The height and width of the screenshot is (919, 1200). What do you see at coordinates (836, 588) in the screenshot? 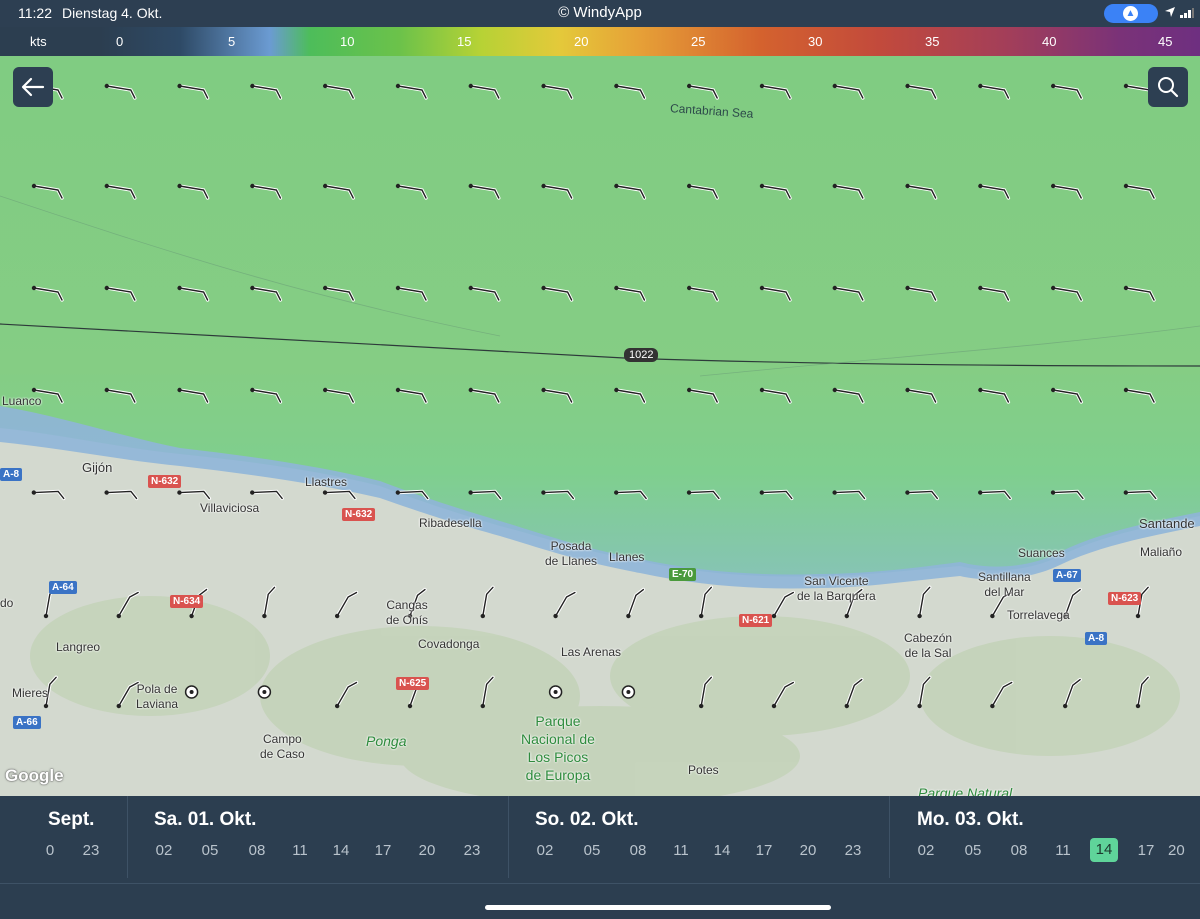
I see `place-san-vicente: San Vicente de la Barquera` at bounding box center [836, 588].